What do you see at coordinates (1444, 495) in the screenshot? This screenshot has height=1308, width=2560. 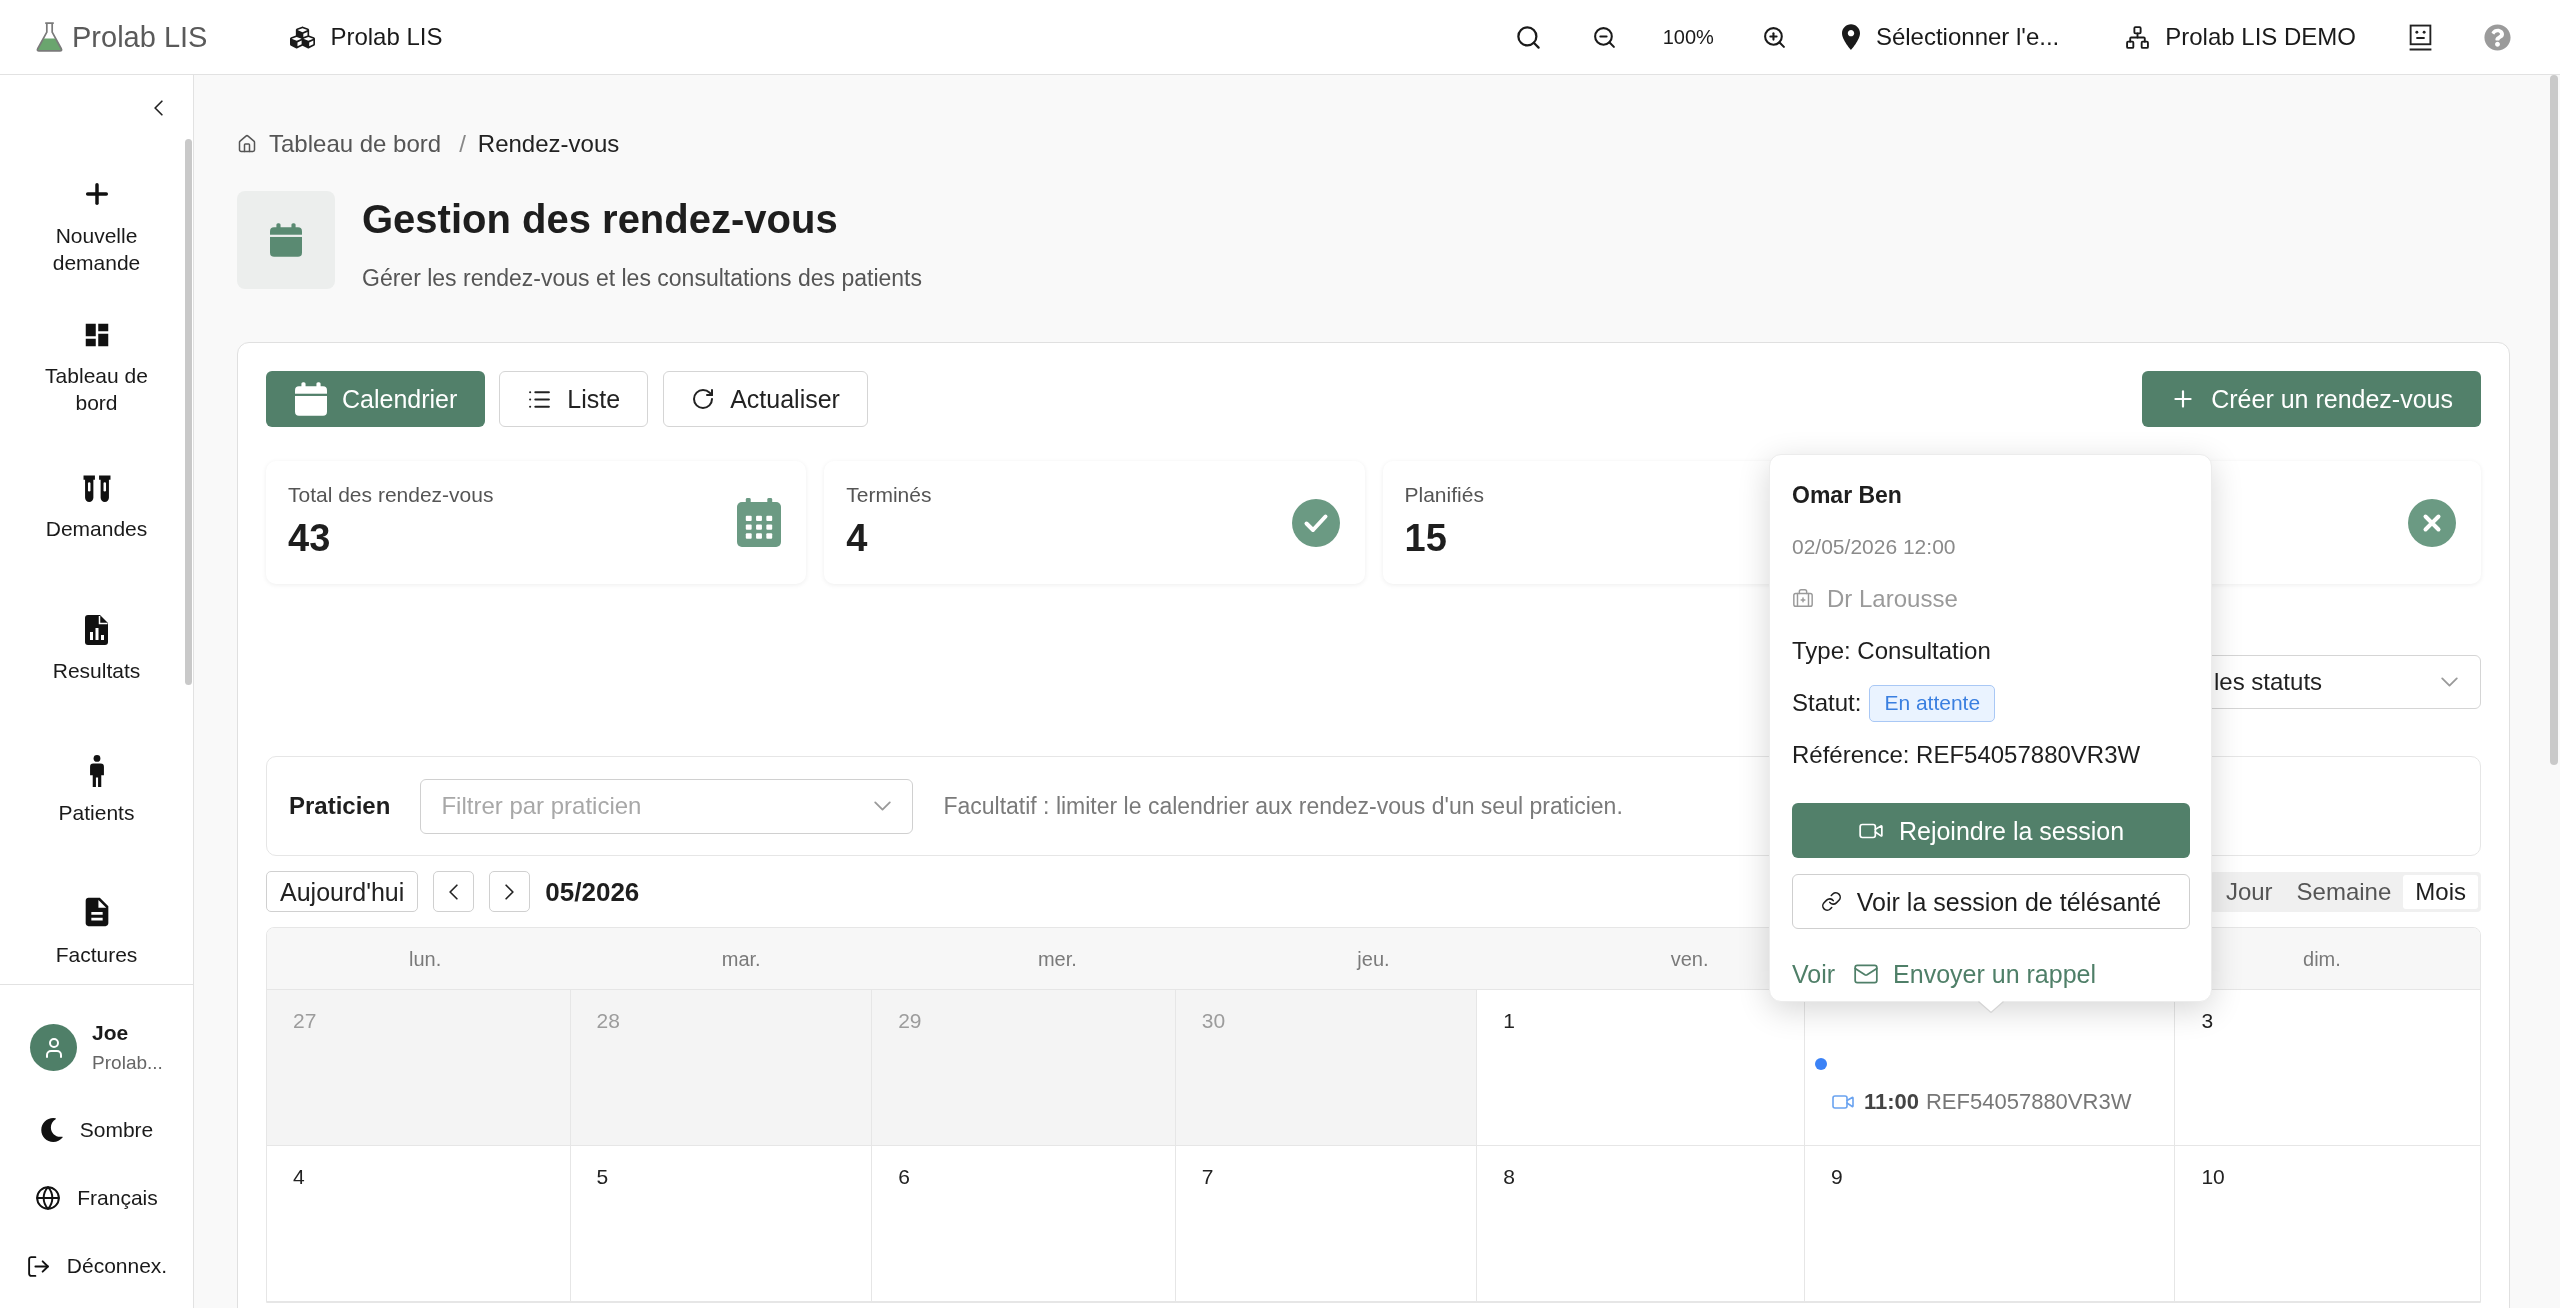 I see `stat-label: Planifiés` at bounding box center [1444, 495].